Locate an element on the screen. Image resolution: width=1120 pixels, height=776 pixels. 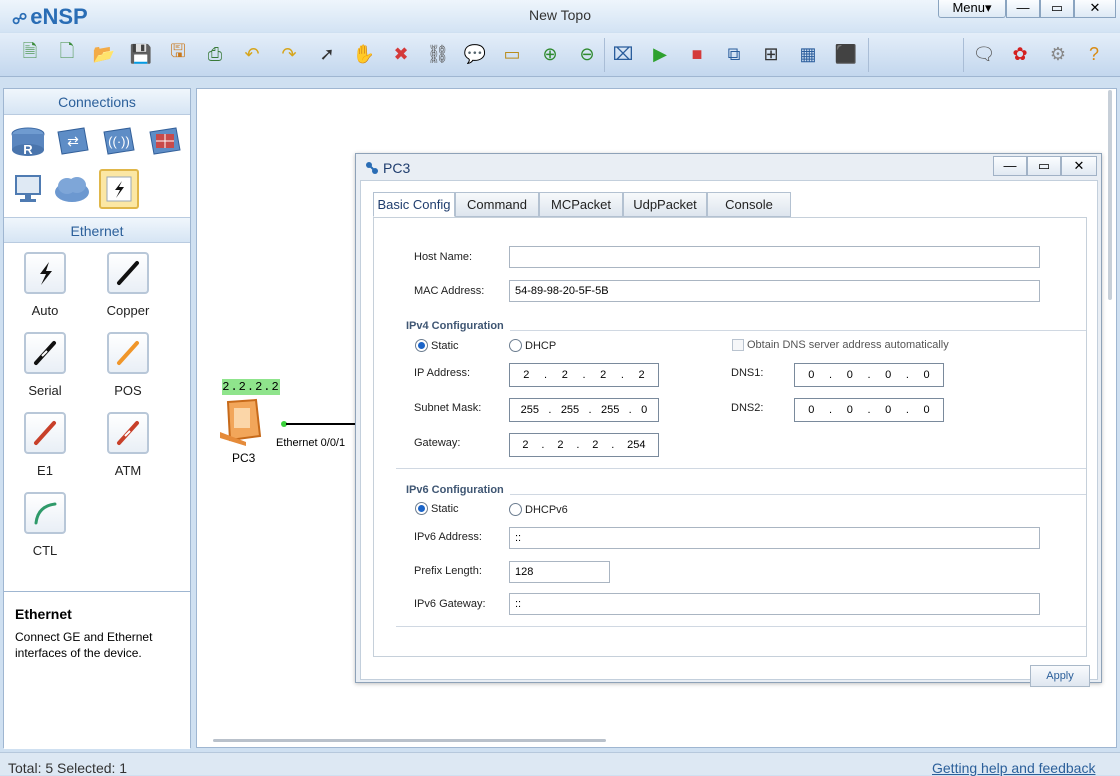
router-icon: R is located at coordinates (28, 141).